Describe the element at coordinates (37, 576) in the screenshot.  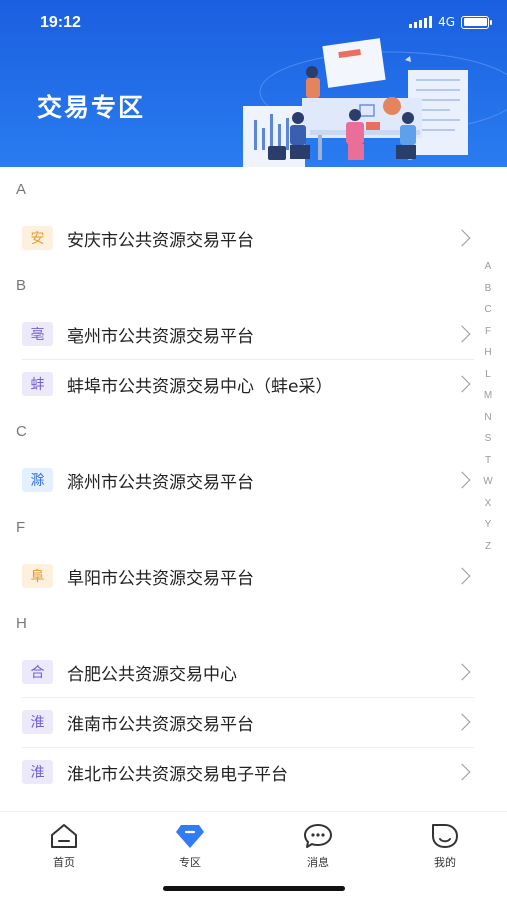
I see `item-badge: 阜` at that location.